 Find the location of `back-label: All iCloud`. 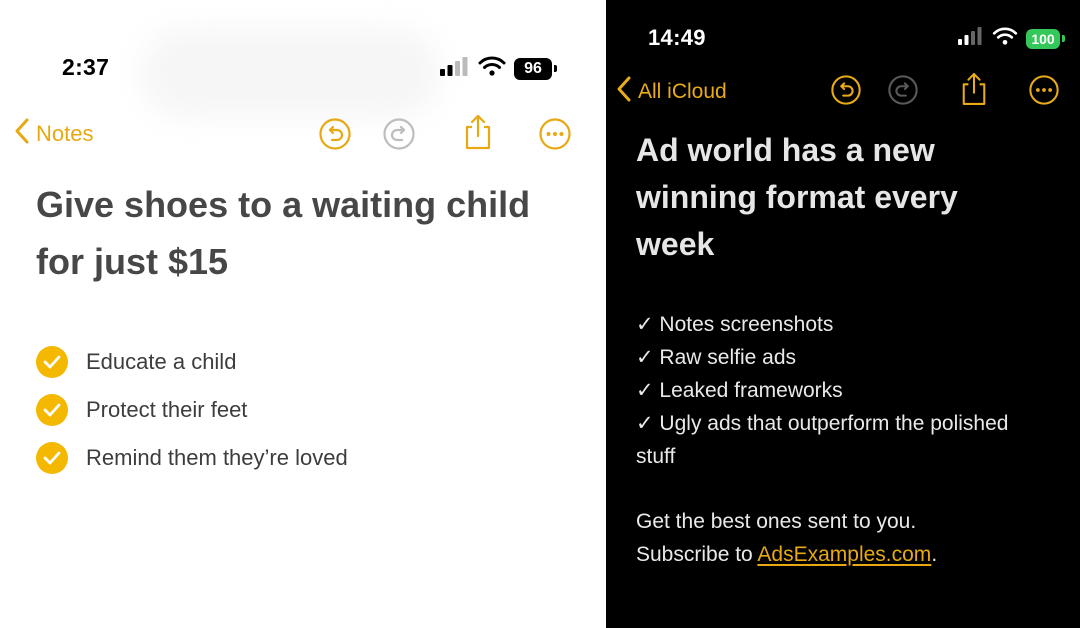

back-label: All iCloud is located at coordinates (682, 91).